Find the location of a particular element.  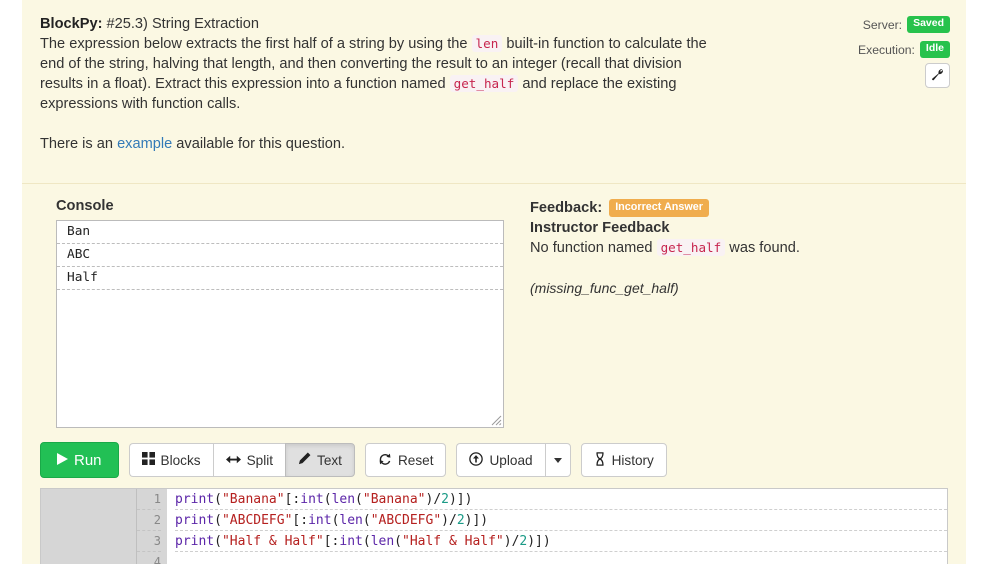

blocks-view-button: Blocks is located at coordinates (170, 460).